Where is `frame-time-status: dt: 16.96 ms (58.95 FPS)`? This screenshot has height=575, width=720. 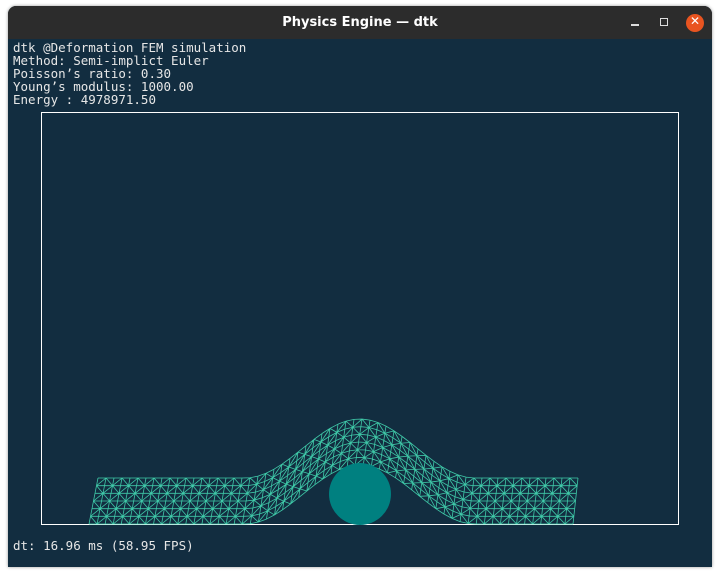 frame-time-status: dt: 16.96 ms (58.95 FPS) is located at coordinates (103, 545).